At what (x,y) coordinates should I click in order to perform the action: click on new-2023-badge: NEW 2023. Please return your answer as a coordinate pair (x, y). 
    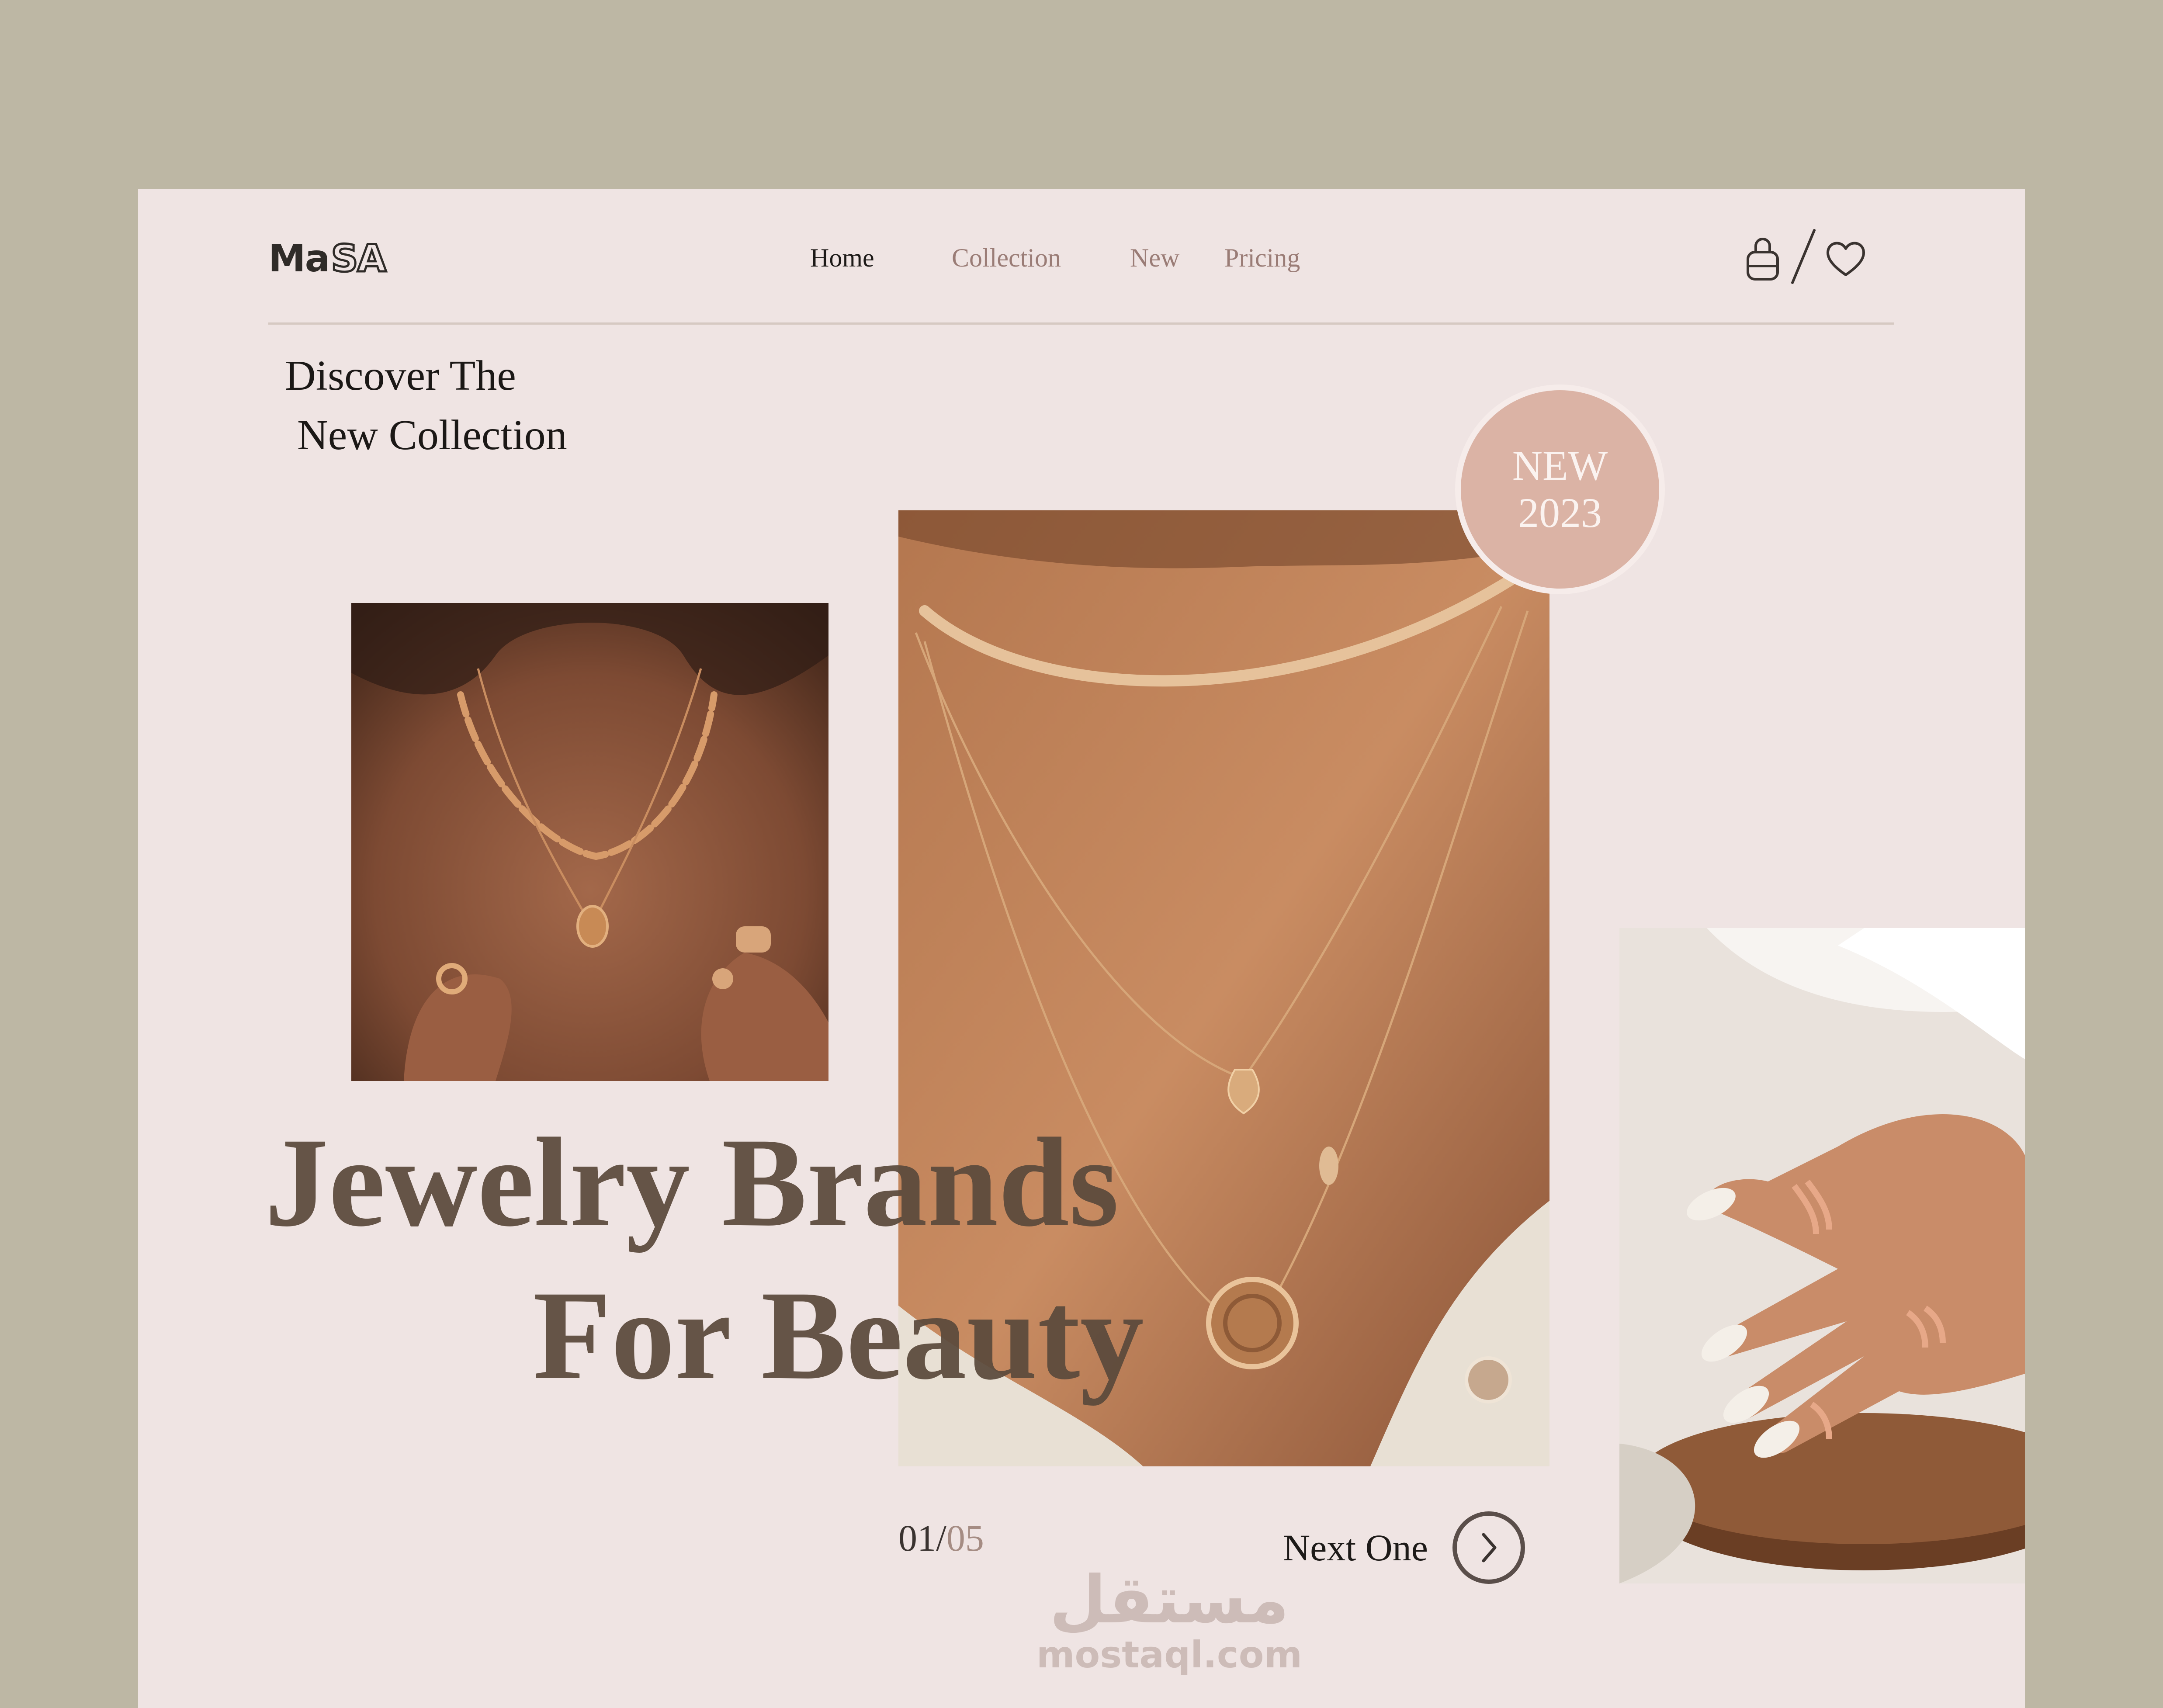
    Looking at the image, I should click on (1560, 489).